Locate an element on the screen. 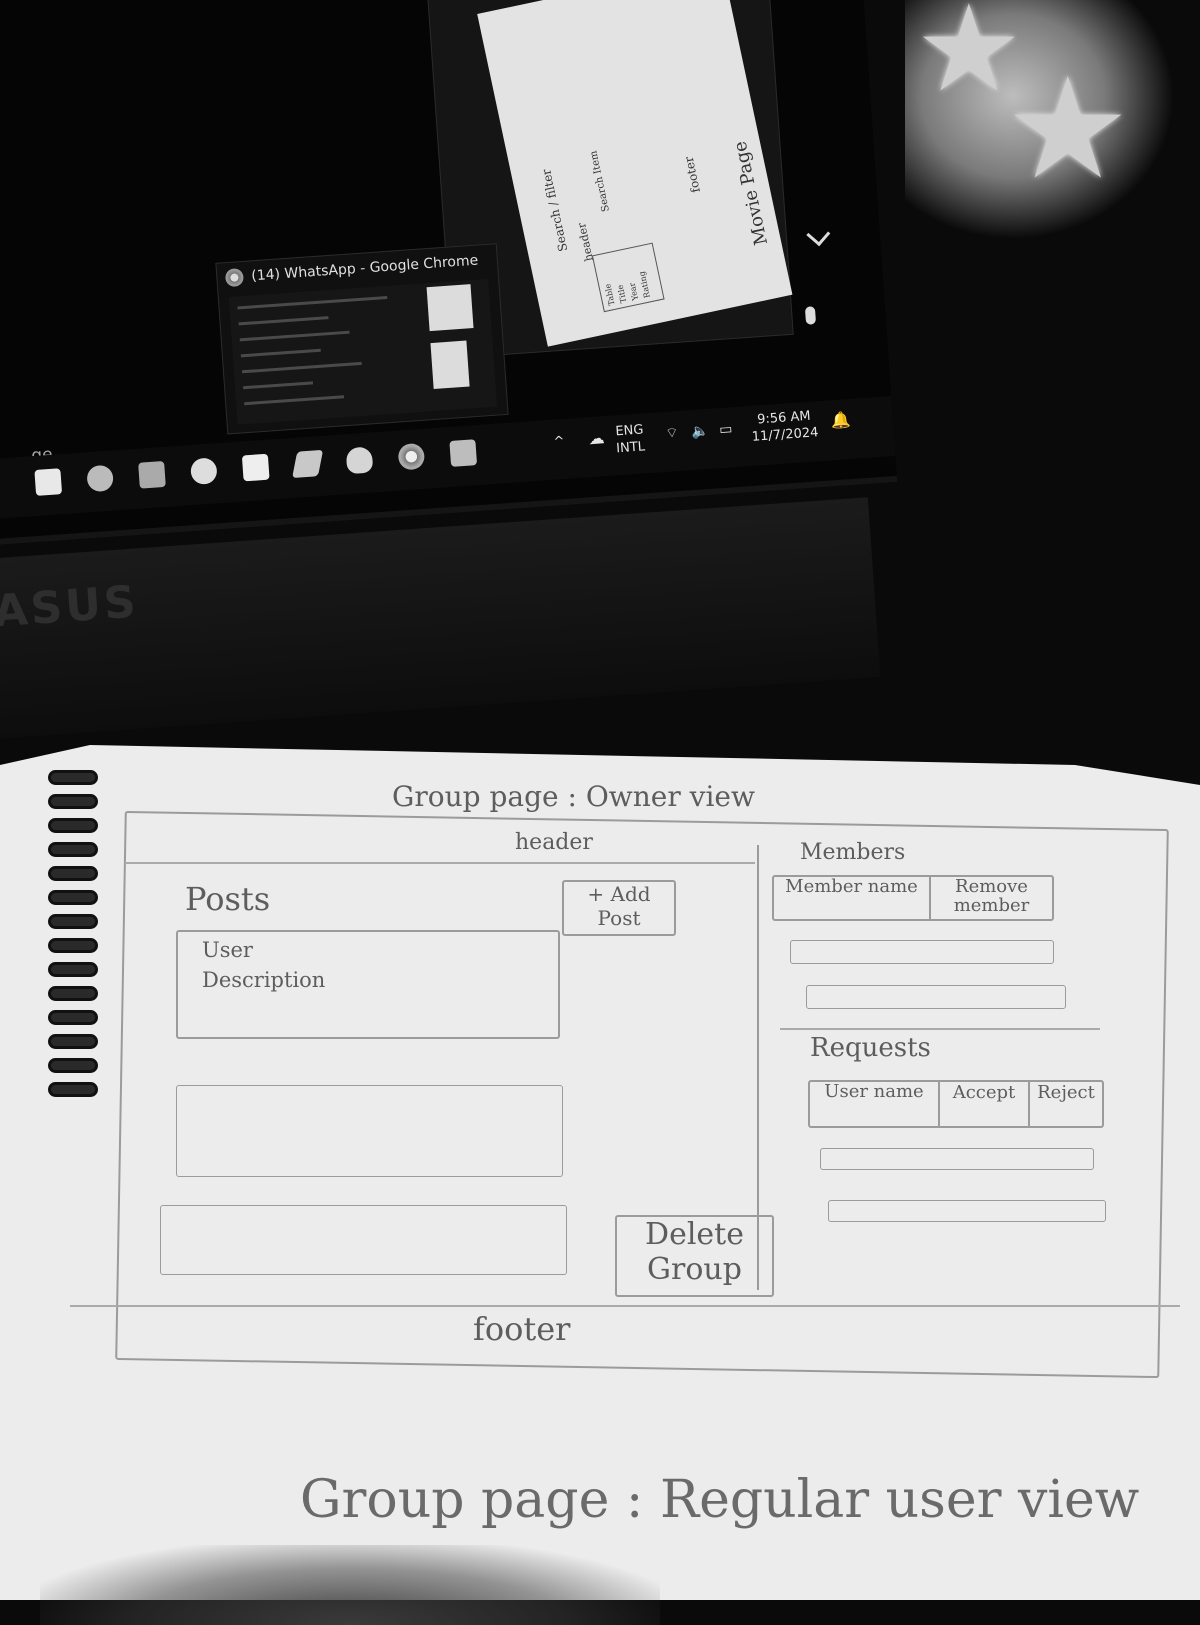  accept-column: Accept is located at coordinates (985, 1104).